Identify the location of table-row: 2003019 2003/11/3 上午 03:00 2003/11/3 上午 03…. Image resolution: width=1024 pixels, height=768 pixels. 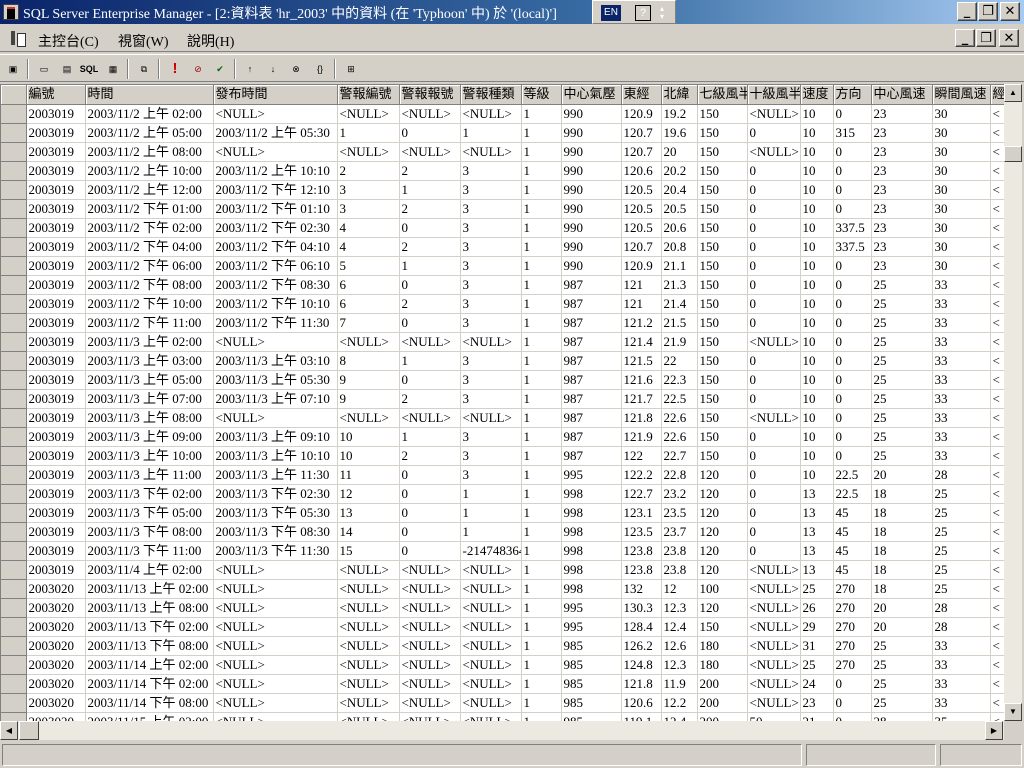
(502, 361).